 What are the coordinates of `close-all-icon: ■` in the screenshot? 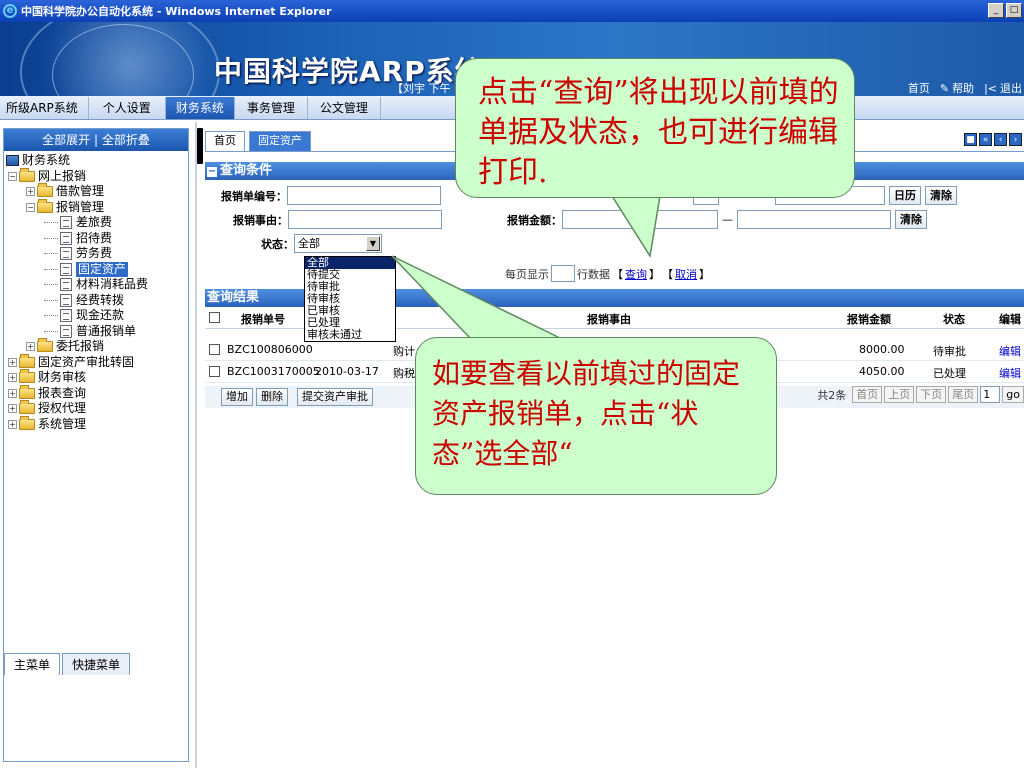 It's located at (970, 139).